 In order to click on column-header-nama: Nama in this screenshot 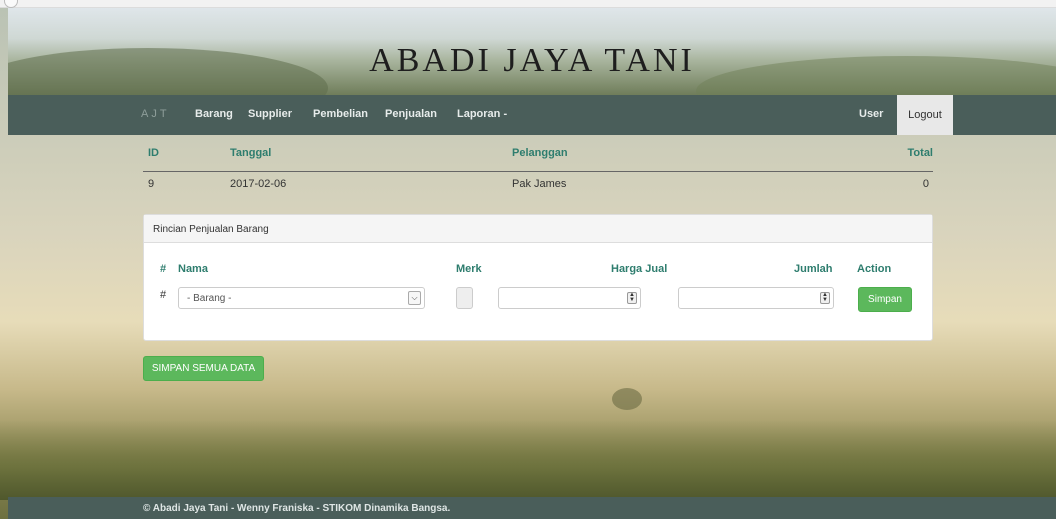, I will do `click(193, 269)`.